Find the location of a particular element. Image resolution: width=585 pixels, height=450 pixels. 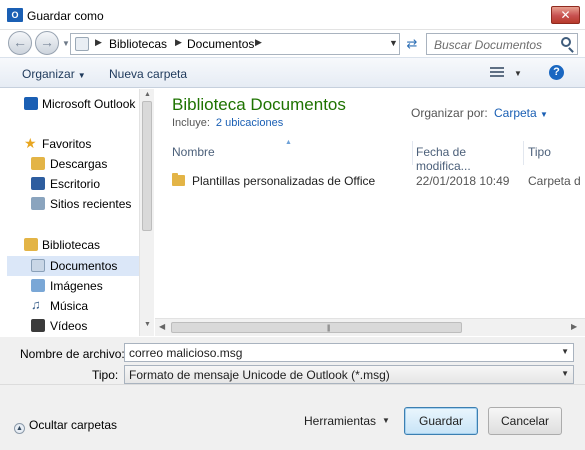

nav-item-favoritos: ★ Favoritos is located at coordinates (73, 144).